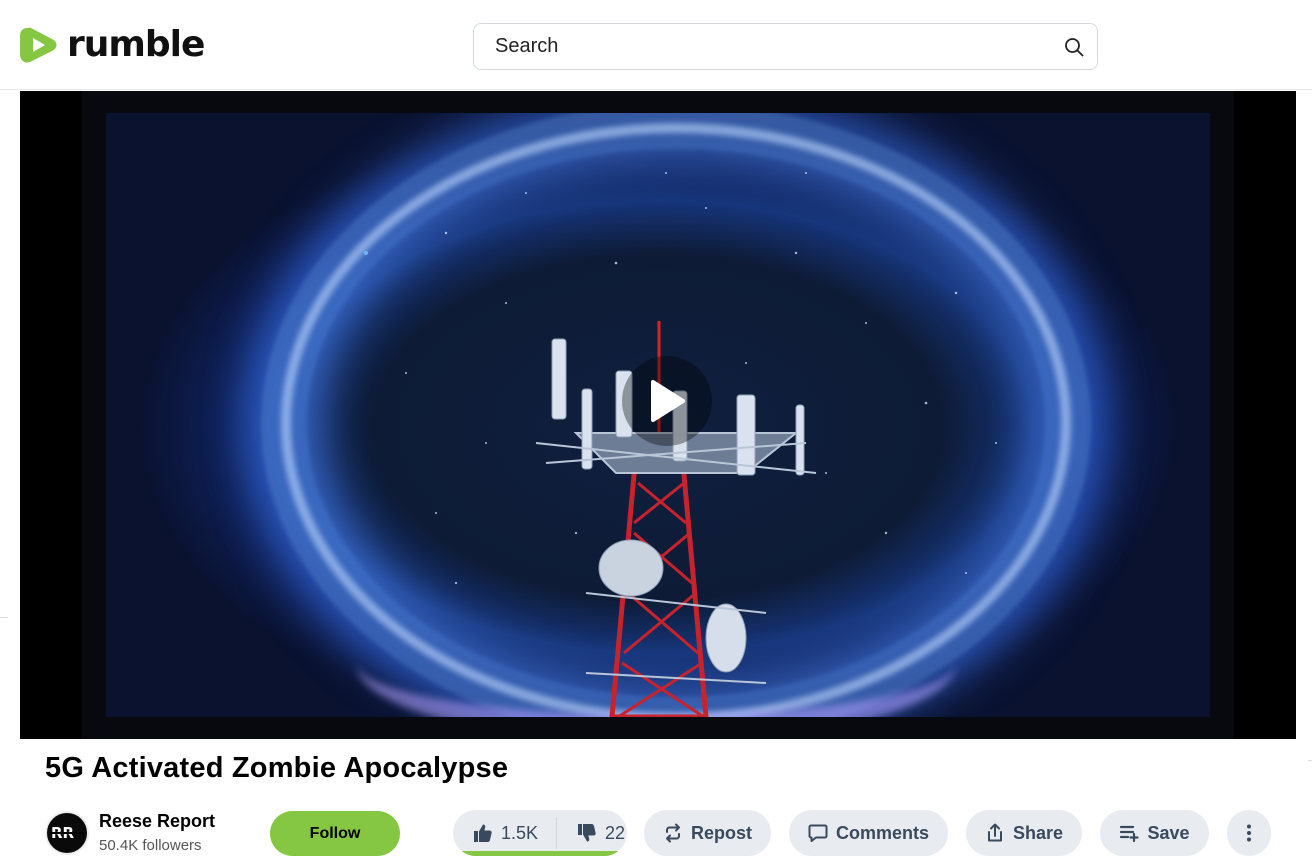 Image resolution: width=1312 pixels, height=868 pixels. I want to click on share-button: Share, so click(1024, 833).